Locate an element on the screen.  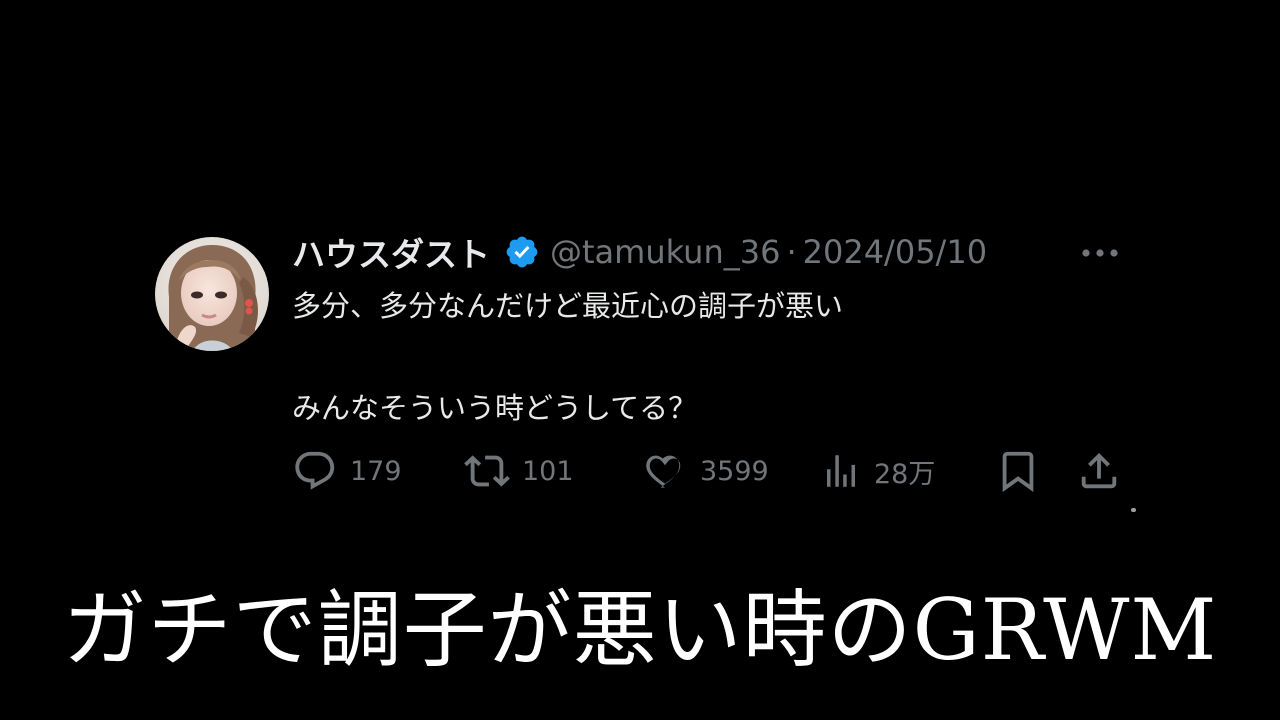
user-avatar is located at coordinates (212, 294).